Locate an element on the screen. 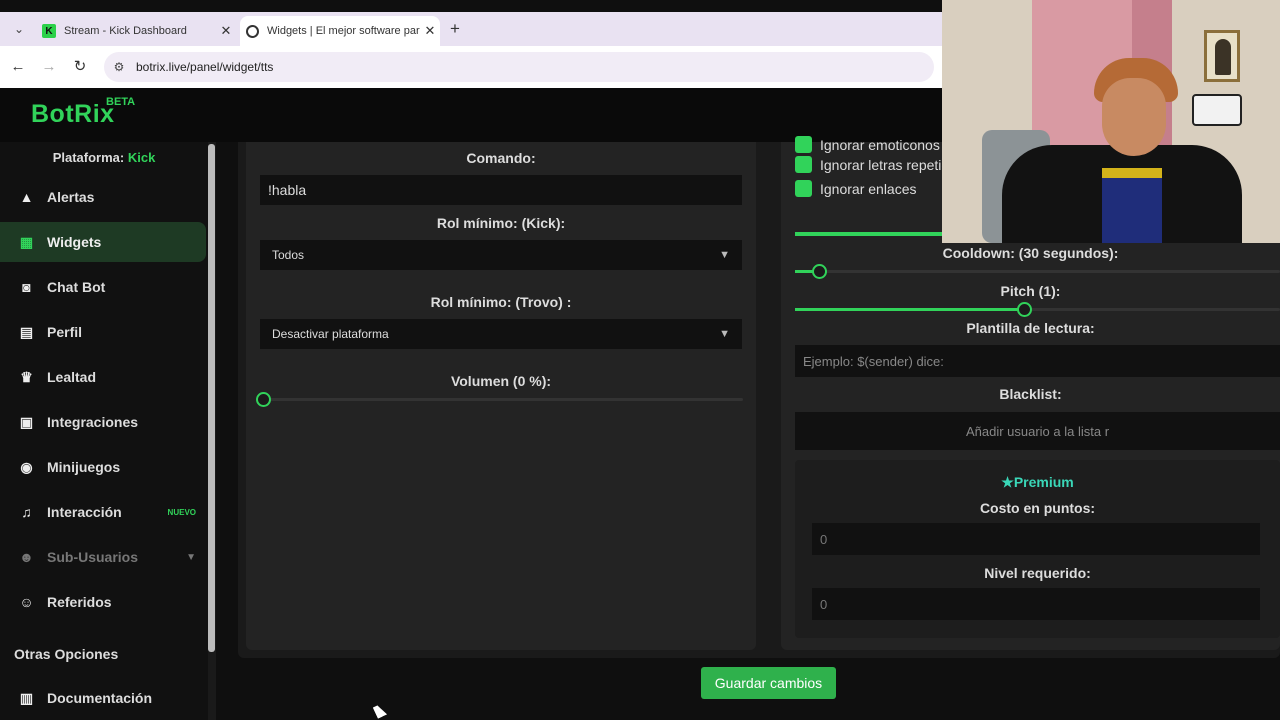  pitch-slider is located at coordinates (1037, 309).